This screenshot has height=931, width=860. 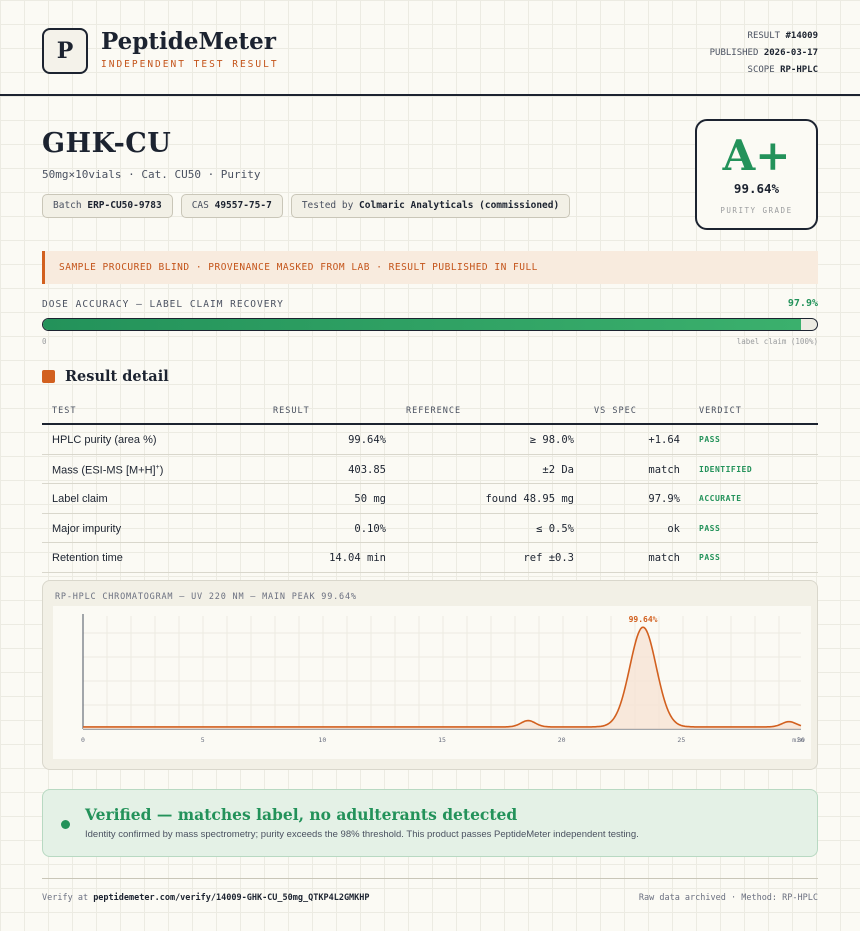 What do you see at coordinates (163, 304) in the screenshot?
I see `dose-accuracy-label: DOSE ACCURACY — LABEL CLAIM RECOVERY` at bounding box center [163, 304].